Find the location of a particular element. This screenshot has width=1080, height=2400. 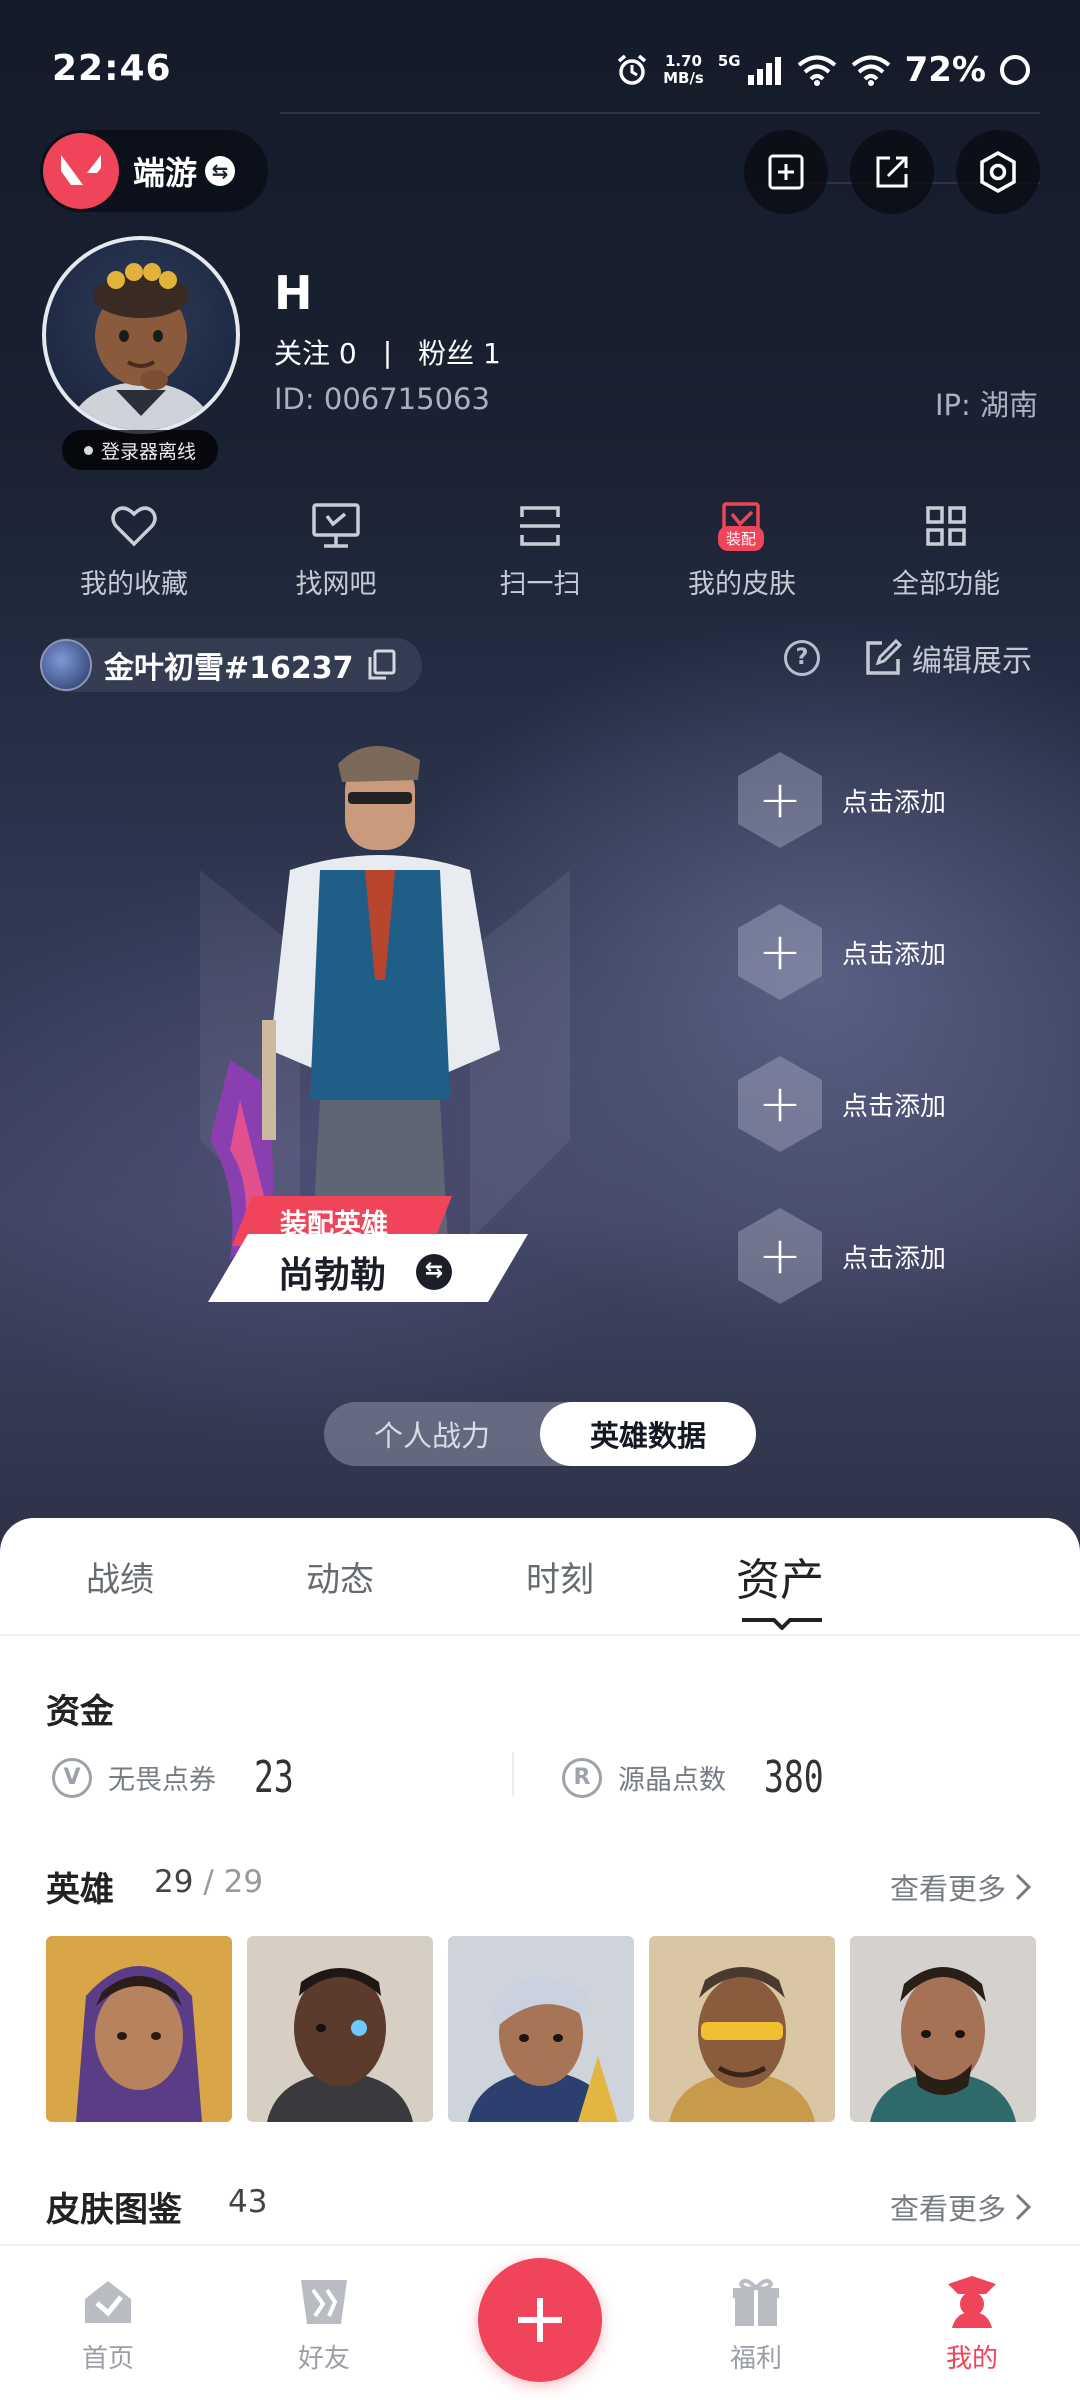

card-add-button is located at coordinates (786, 172).